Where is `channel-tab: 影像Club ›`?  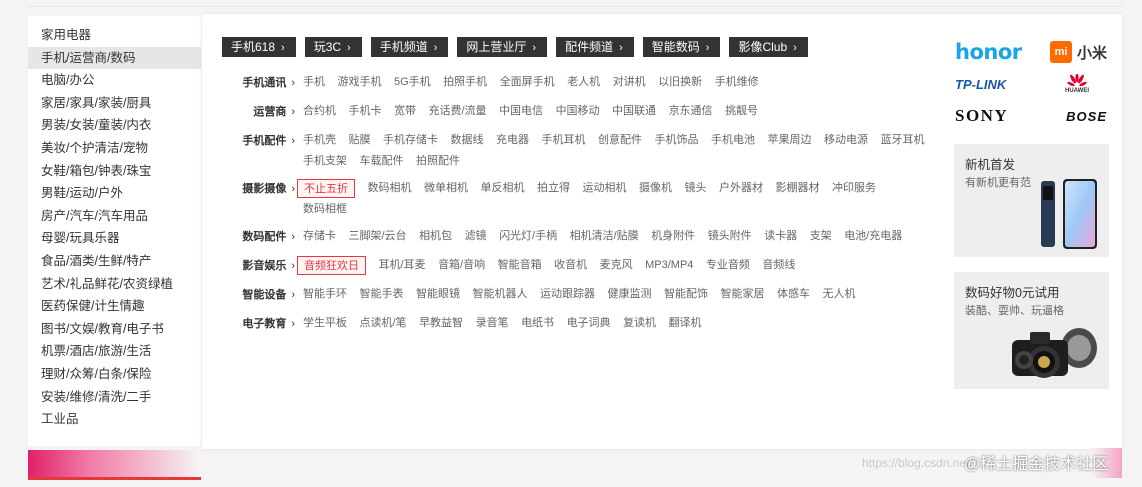 channel-tab: 影像Club › is located at coordinates (768, 47).